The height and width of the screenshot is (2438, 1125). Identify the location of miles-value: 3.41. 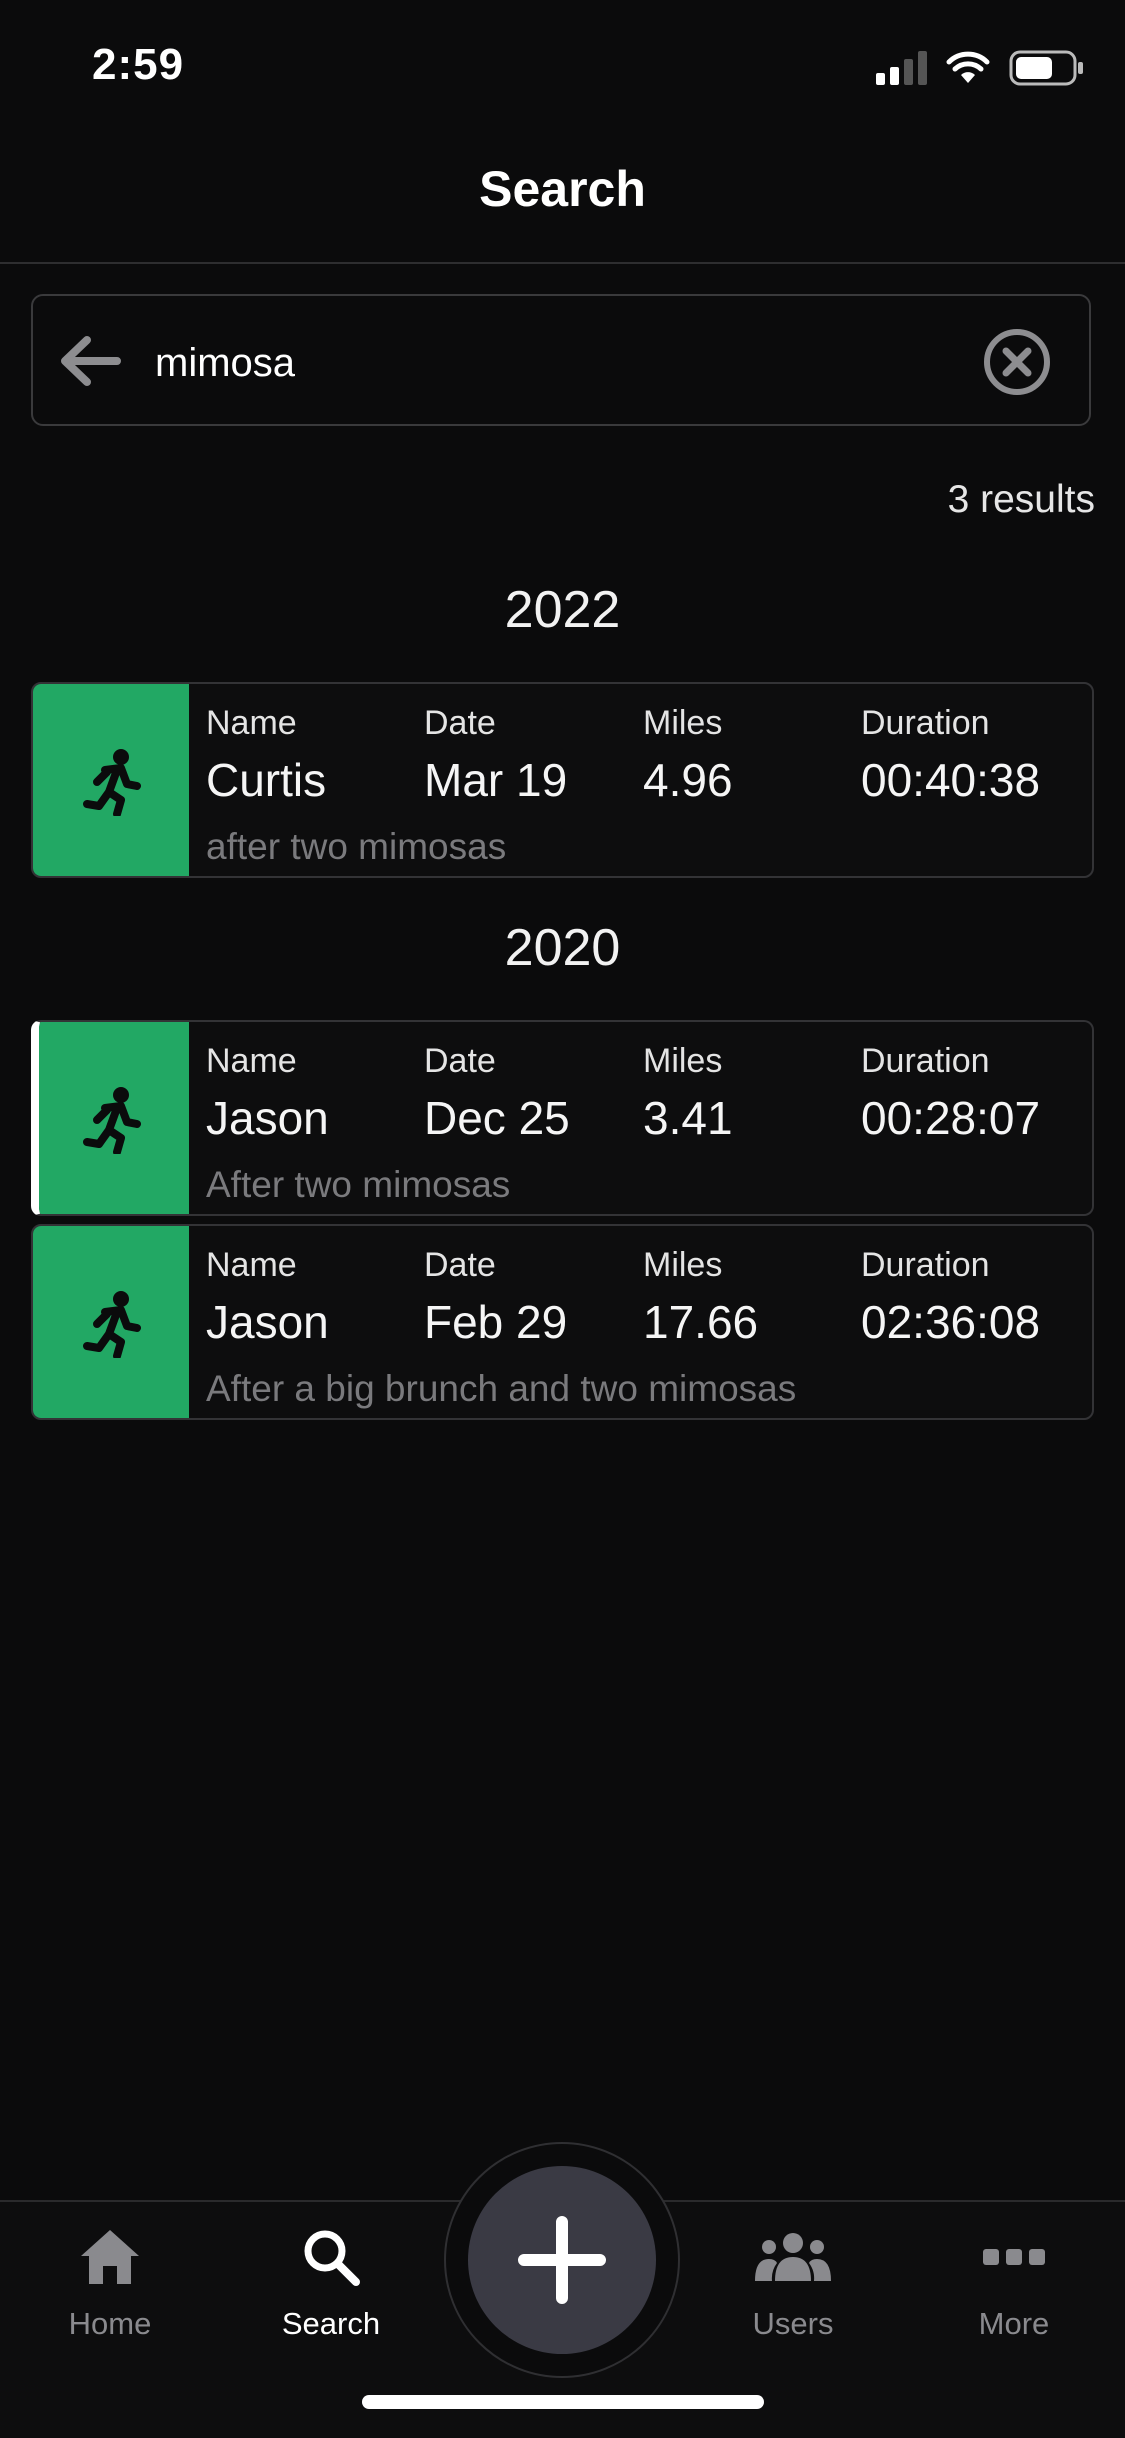
(688, 1118).